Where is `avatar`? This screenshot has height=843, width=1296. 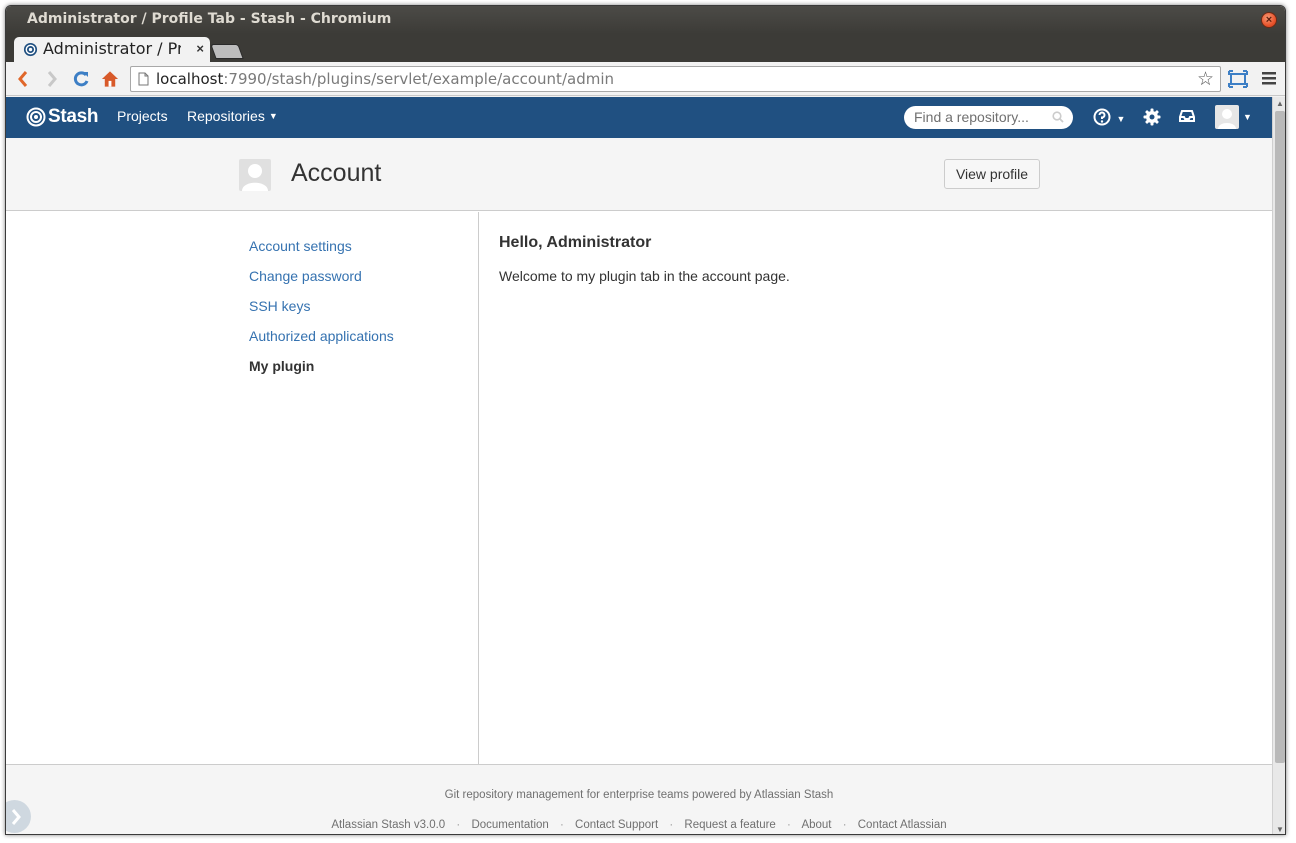
avatar is located at coordinates (255, 175).